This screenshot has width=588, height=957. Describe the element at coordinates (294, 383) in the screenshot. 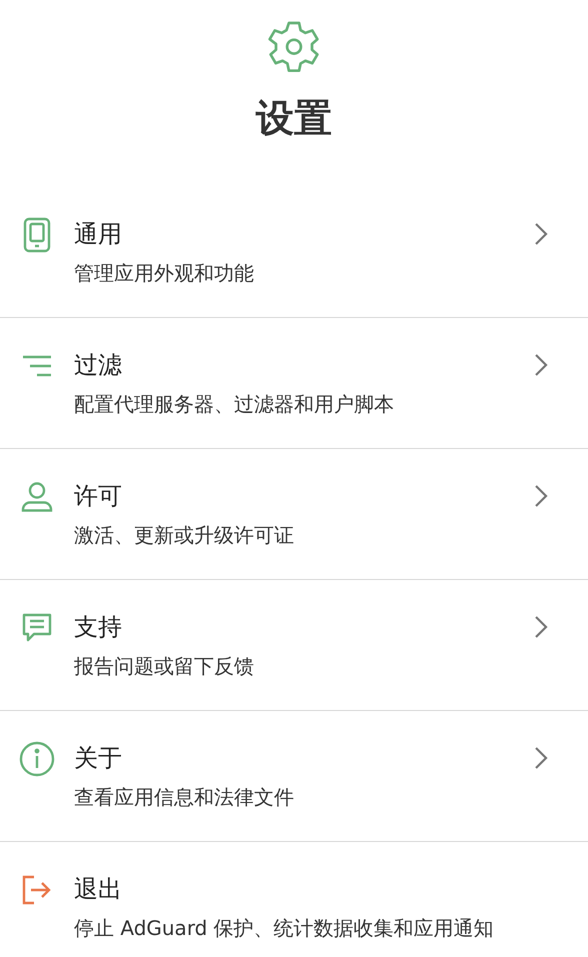

I see `settings-item: 过滤 配置代理服务器、过滤器和用户脚本` at that location.